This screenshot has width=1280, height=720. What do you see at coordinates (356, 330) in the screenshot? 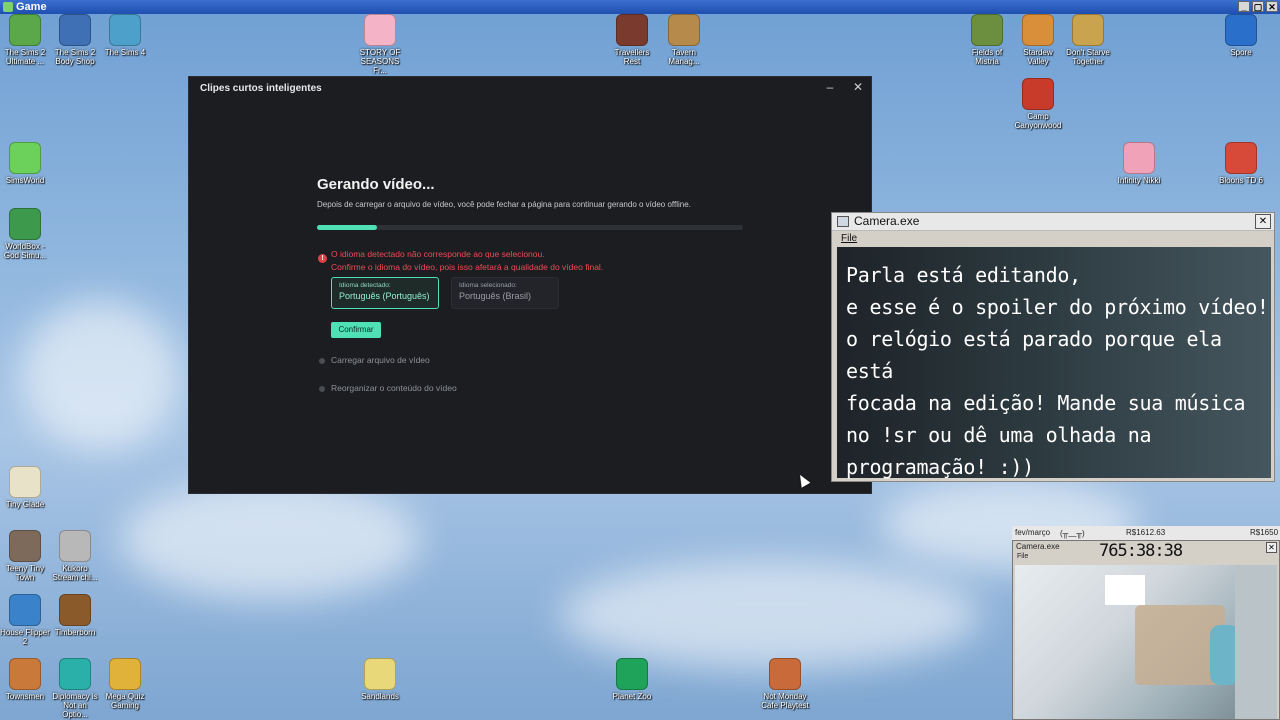
I see `confirm-button: Confirmar` at bounding box center [356, 330].